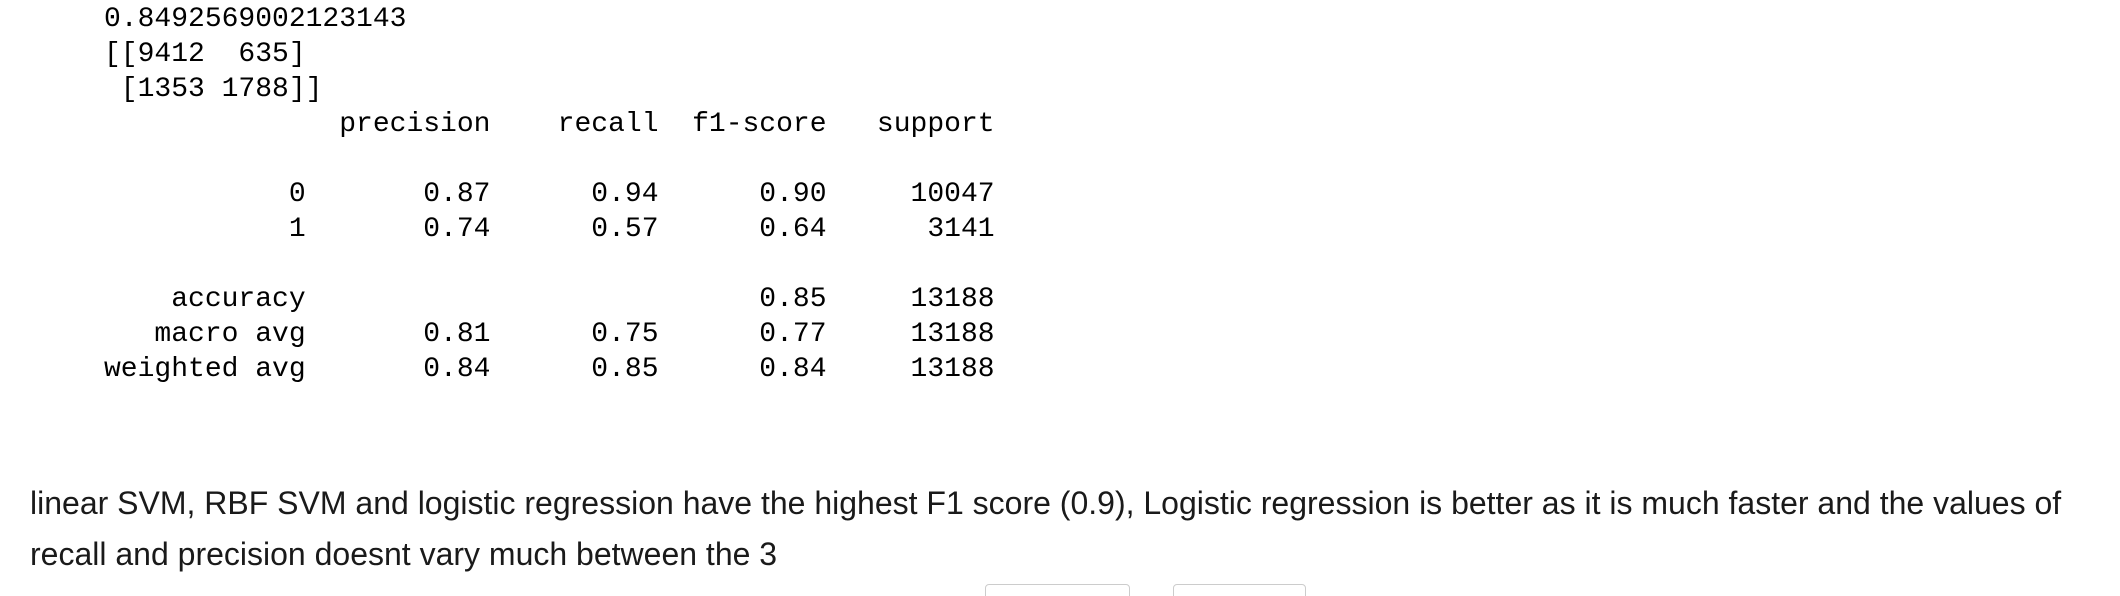  I want to click on output-line-class-1: 1 0.74 0.57 0.64 3141, so click(549, 229).